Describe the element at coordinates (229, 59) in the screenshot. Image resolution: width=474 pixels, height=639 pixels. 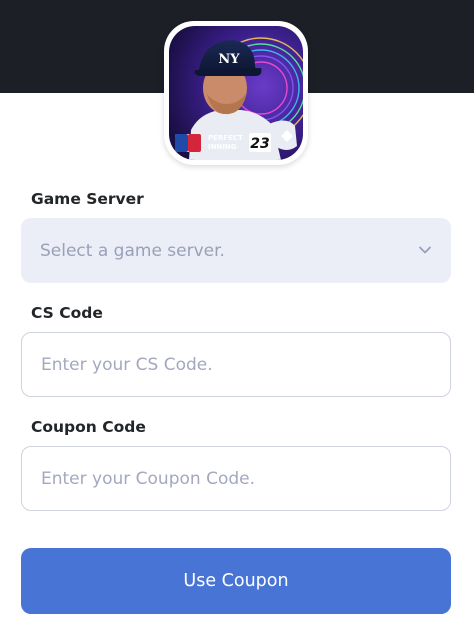
I see `svg-text: NY` at that location.